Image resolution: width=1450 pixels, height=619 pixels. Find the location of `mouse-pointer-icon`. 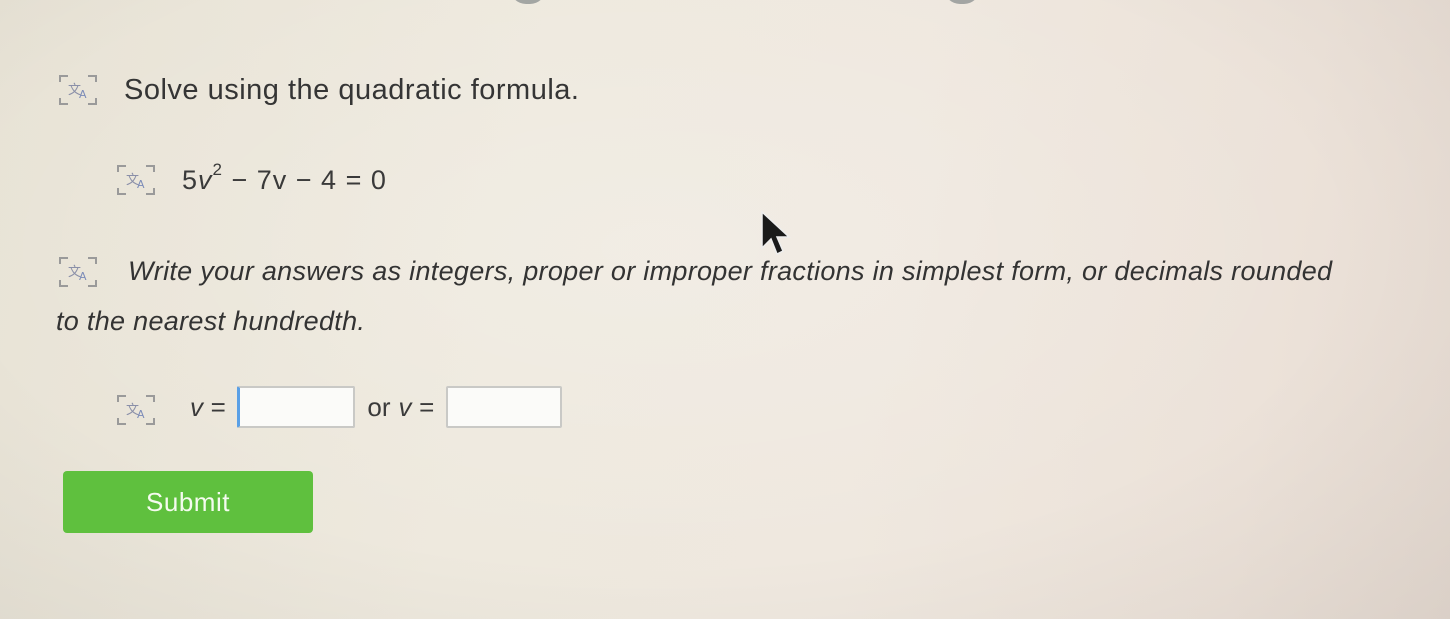

mouse-pointer-icon is located at coordinates (776, 233).